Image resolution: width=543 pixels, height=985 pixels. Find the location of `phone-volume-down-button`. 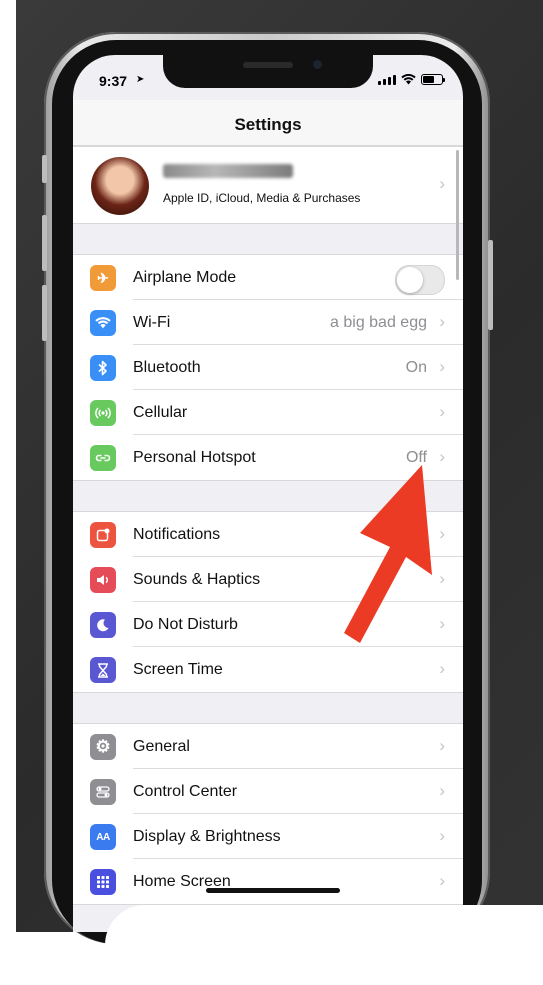

phone-volume-down-button is located at coordinates (44, 313).